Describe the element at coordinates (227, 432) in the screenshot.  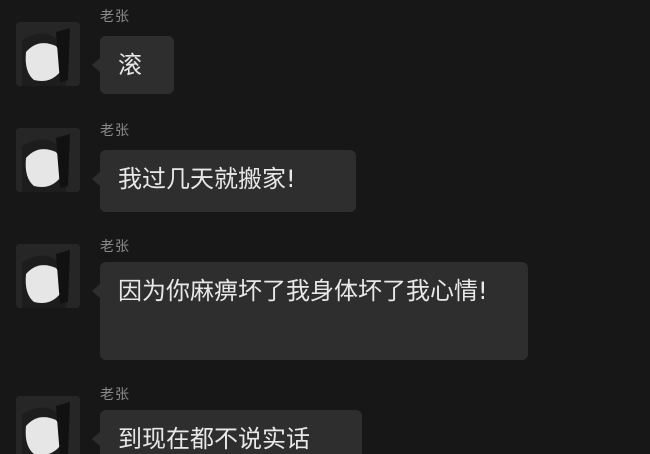
I see `message-bubble: 到现在都不说实话` at that location.